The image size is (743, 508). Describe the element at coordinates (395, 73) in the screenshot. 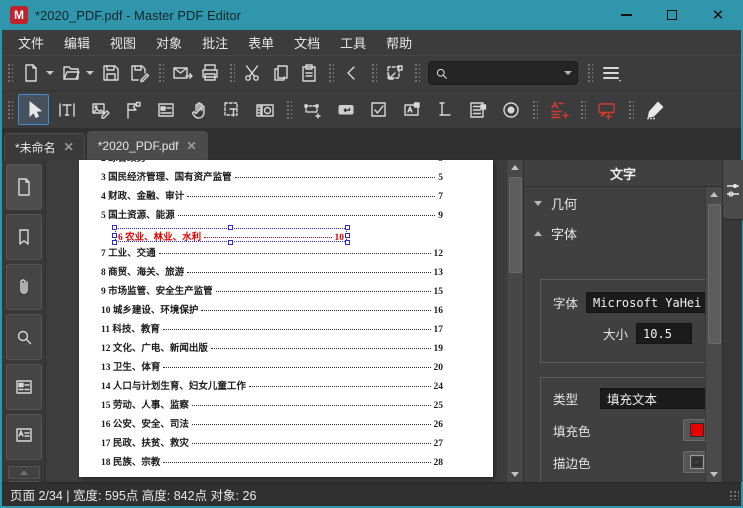

I see `zoom-selection-button` at that location.